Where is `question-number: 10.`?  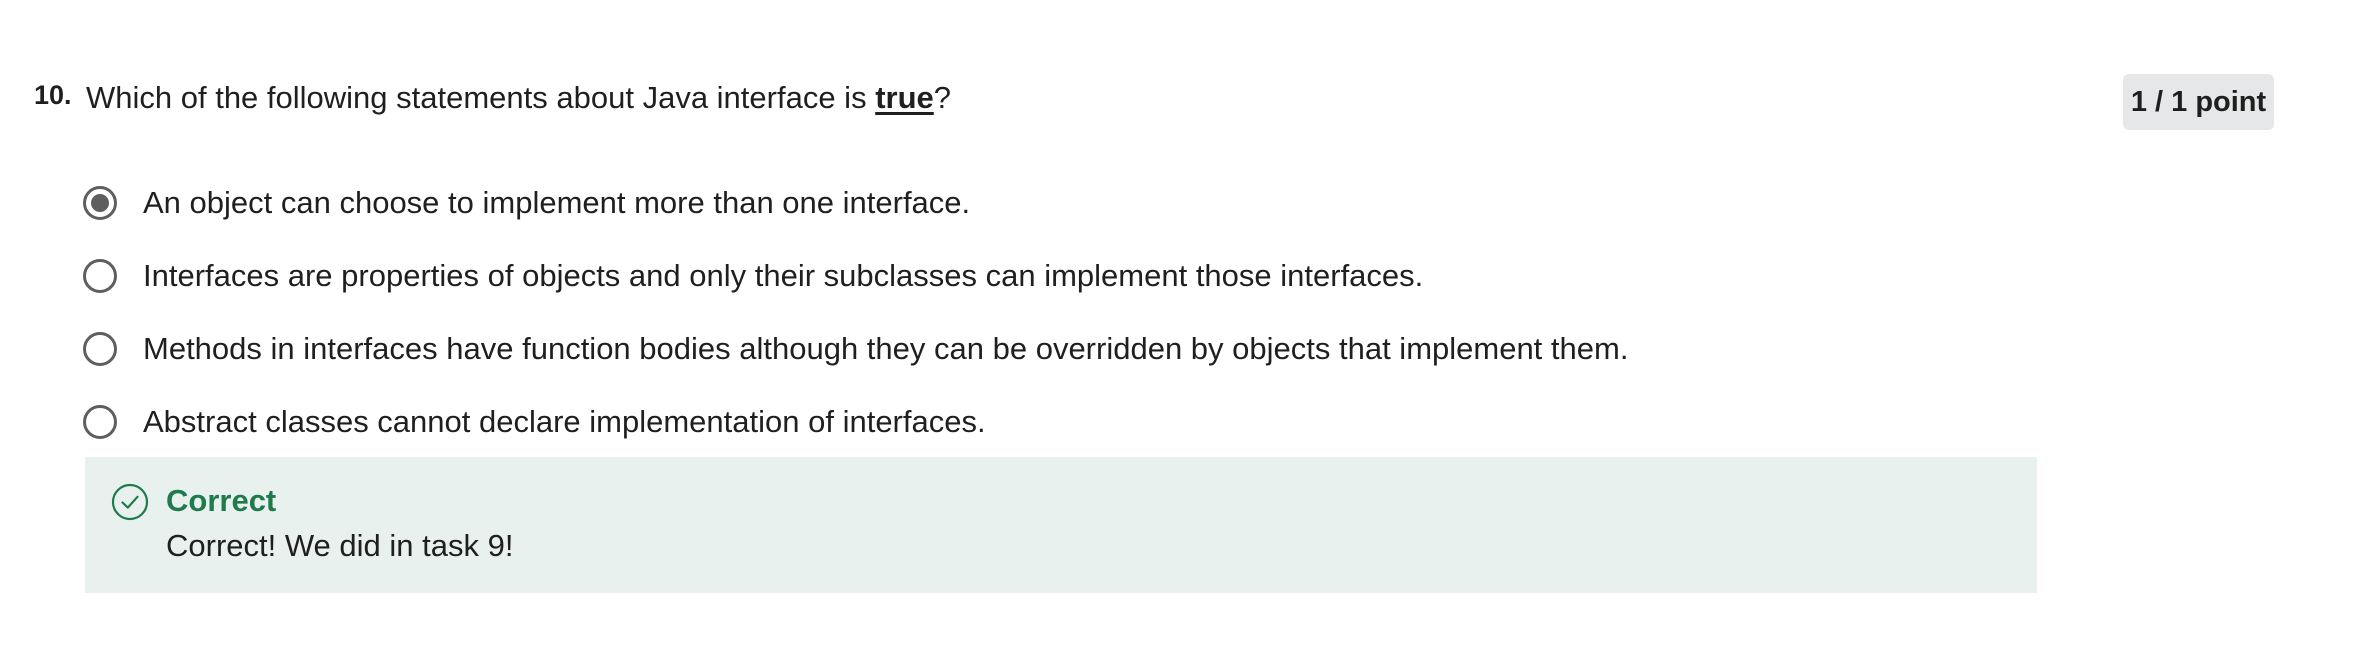
question-number: 10. is located at coordinates (53, 95).